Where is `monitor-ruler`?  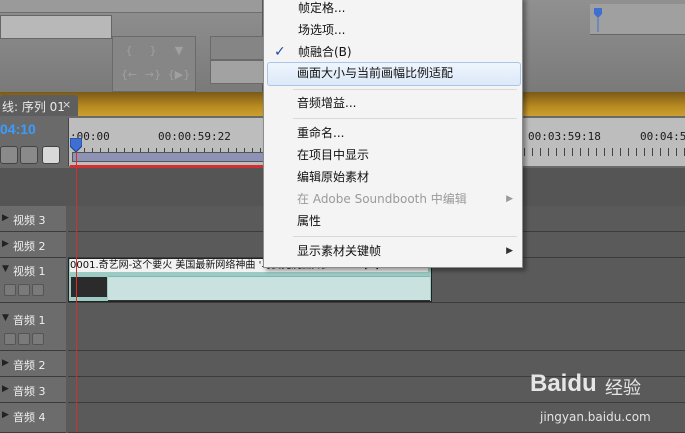
monitor-ruler is located at coordinates (131, 6).